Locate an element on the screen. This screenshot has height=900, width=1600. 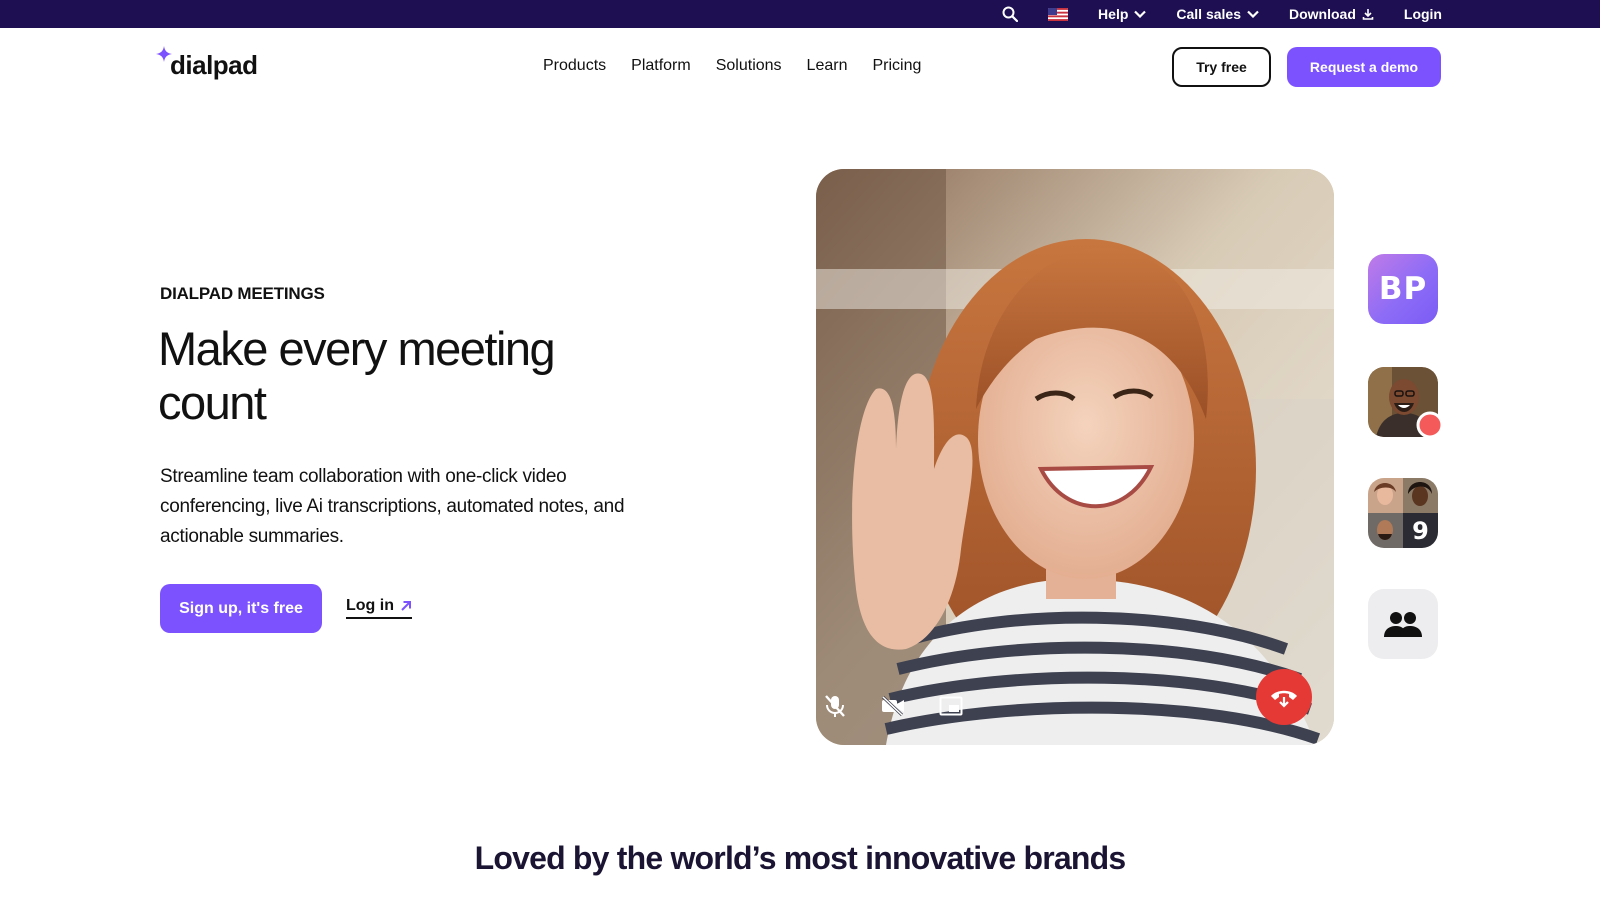
help-menu: Help is located at coordinates (1122, 14).